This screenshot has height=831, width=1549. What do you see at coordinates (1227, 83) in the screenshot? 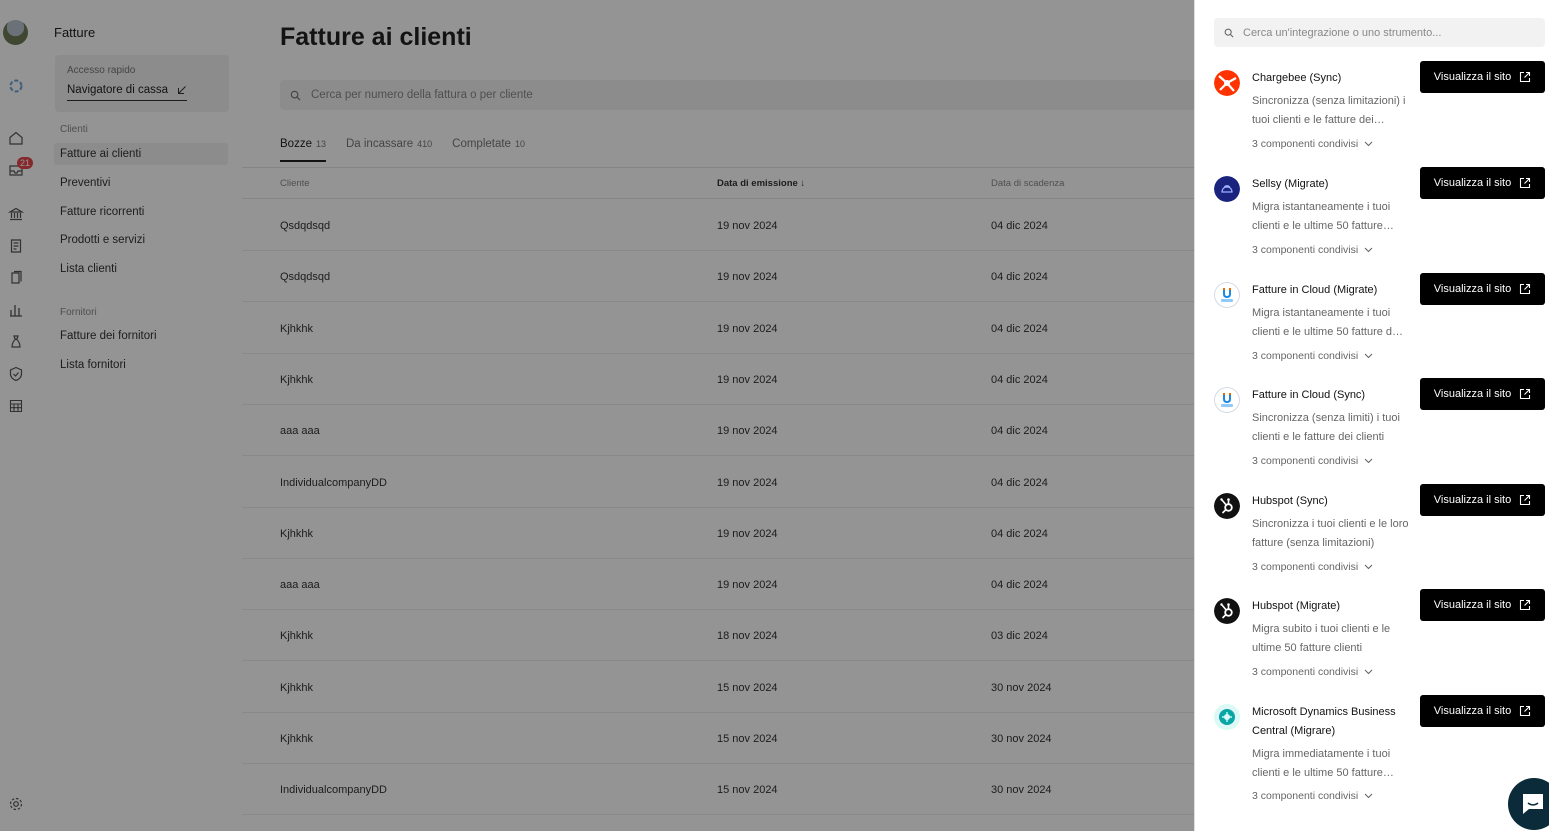
I see `chargebee-logo` at bounding box center [1227, 83].